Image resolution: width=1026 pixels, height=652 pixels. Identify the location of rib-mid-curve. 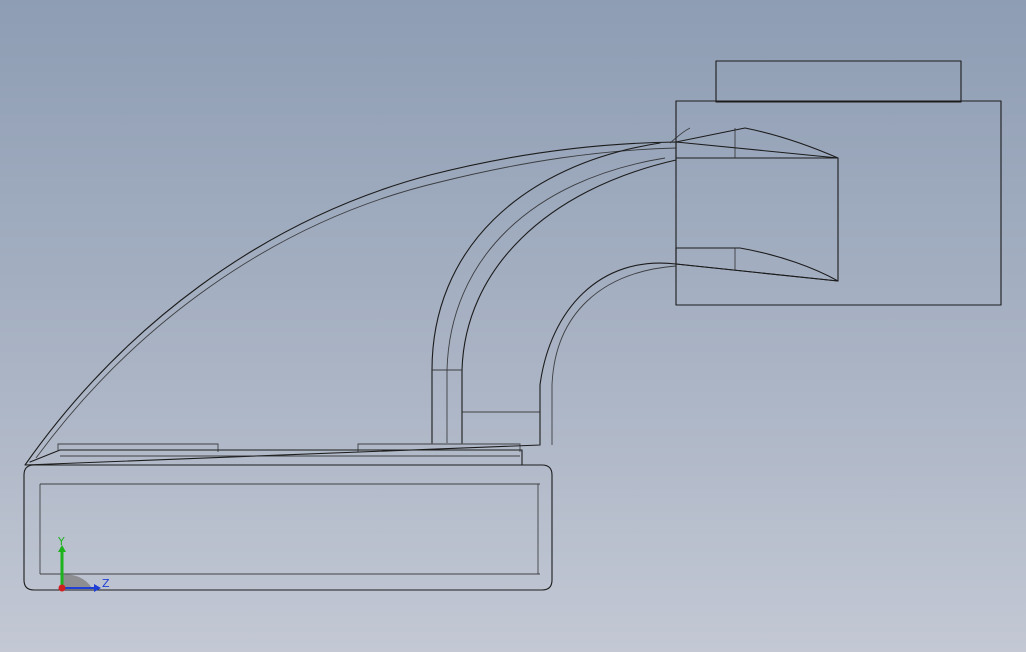
(556, 300).